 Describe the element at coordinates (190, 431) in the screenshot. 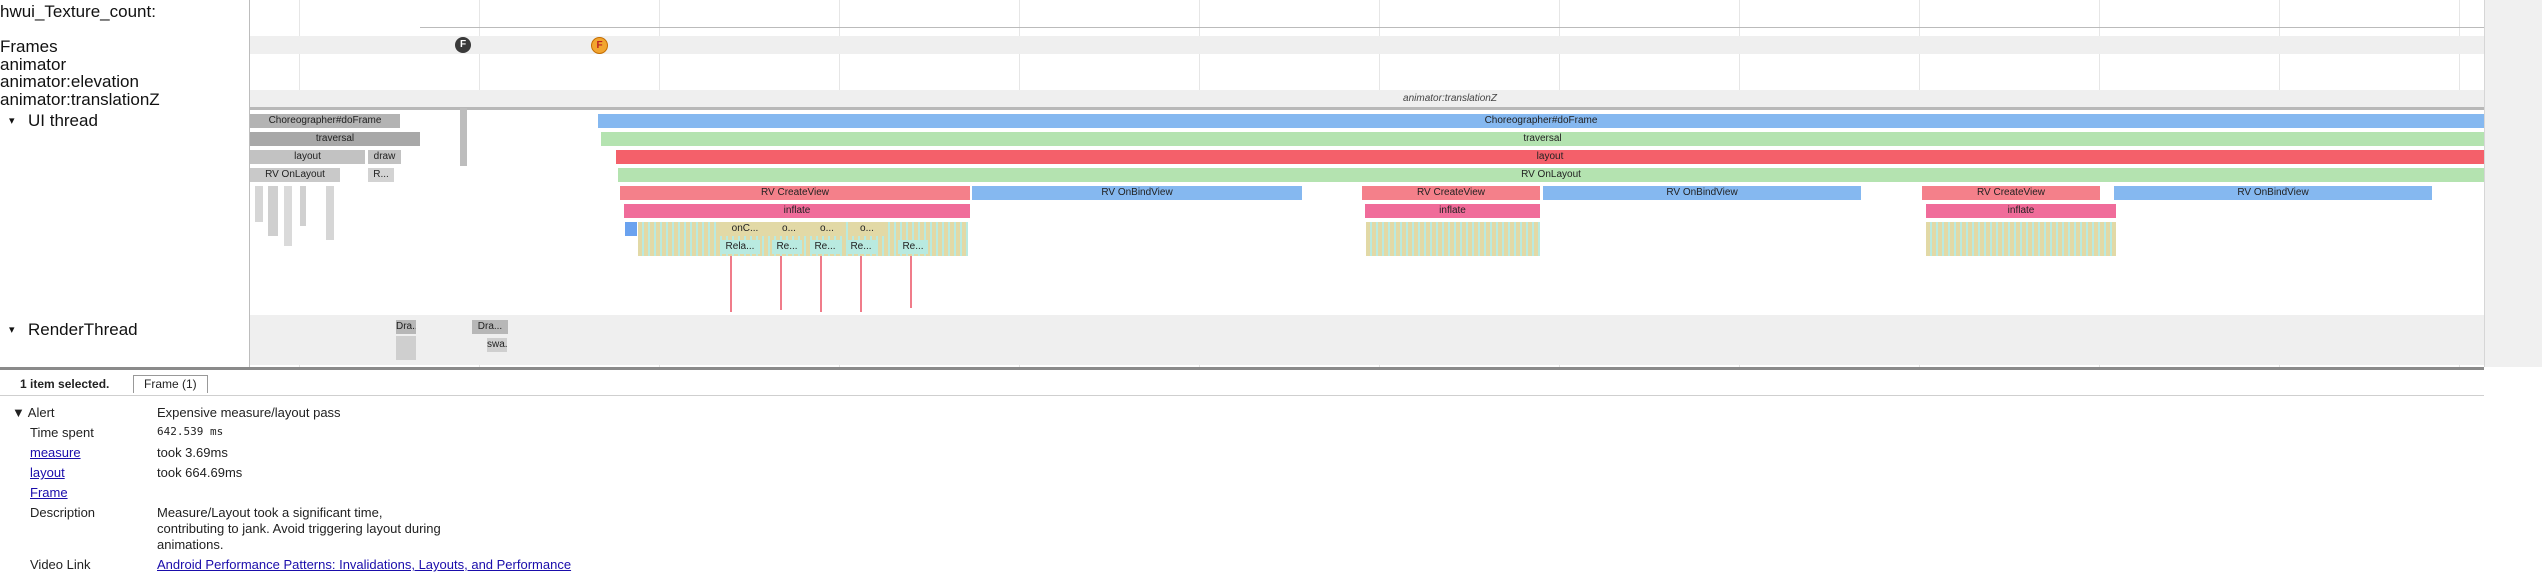

I see `time-spent-value: 642.539 ms` at that location.